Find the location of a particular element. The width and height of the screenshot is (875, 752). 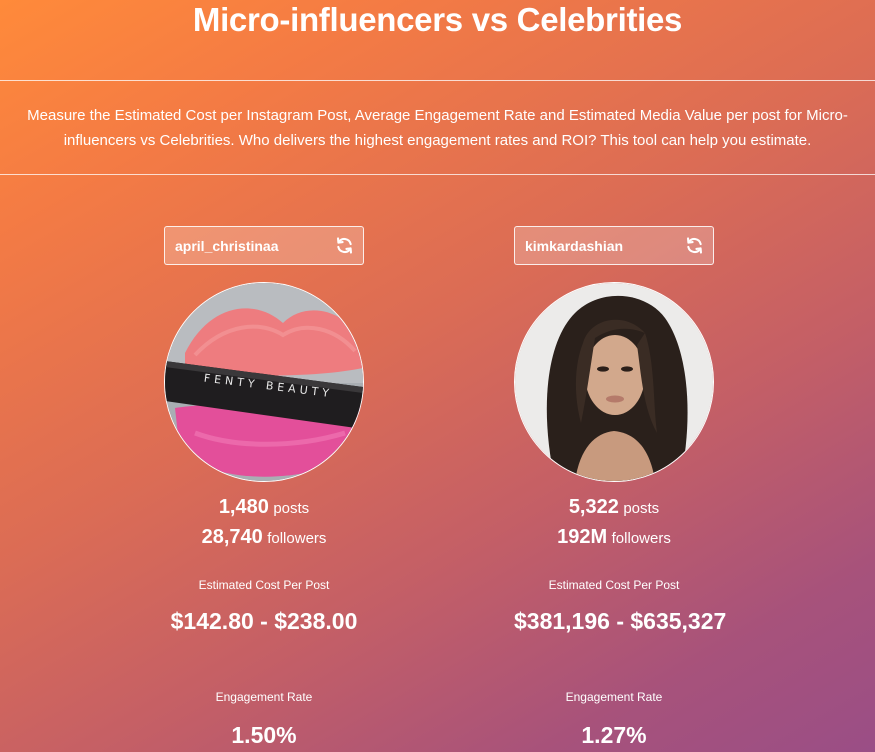

page-title: Micro-influencers vs Celebrities is located at coordinates (437, 19).